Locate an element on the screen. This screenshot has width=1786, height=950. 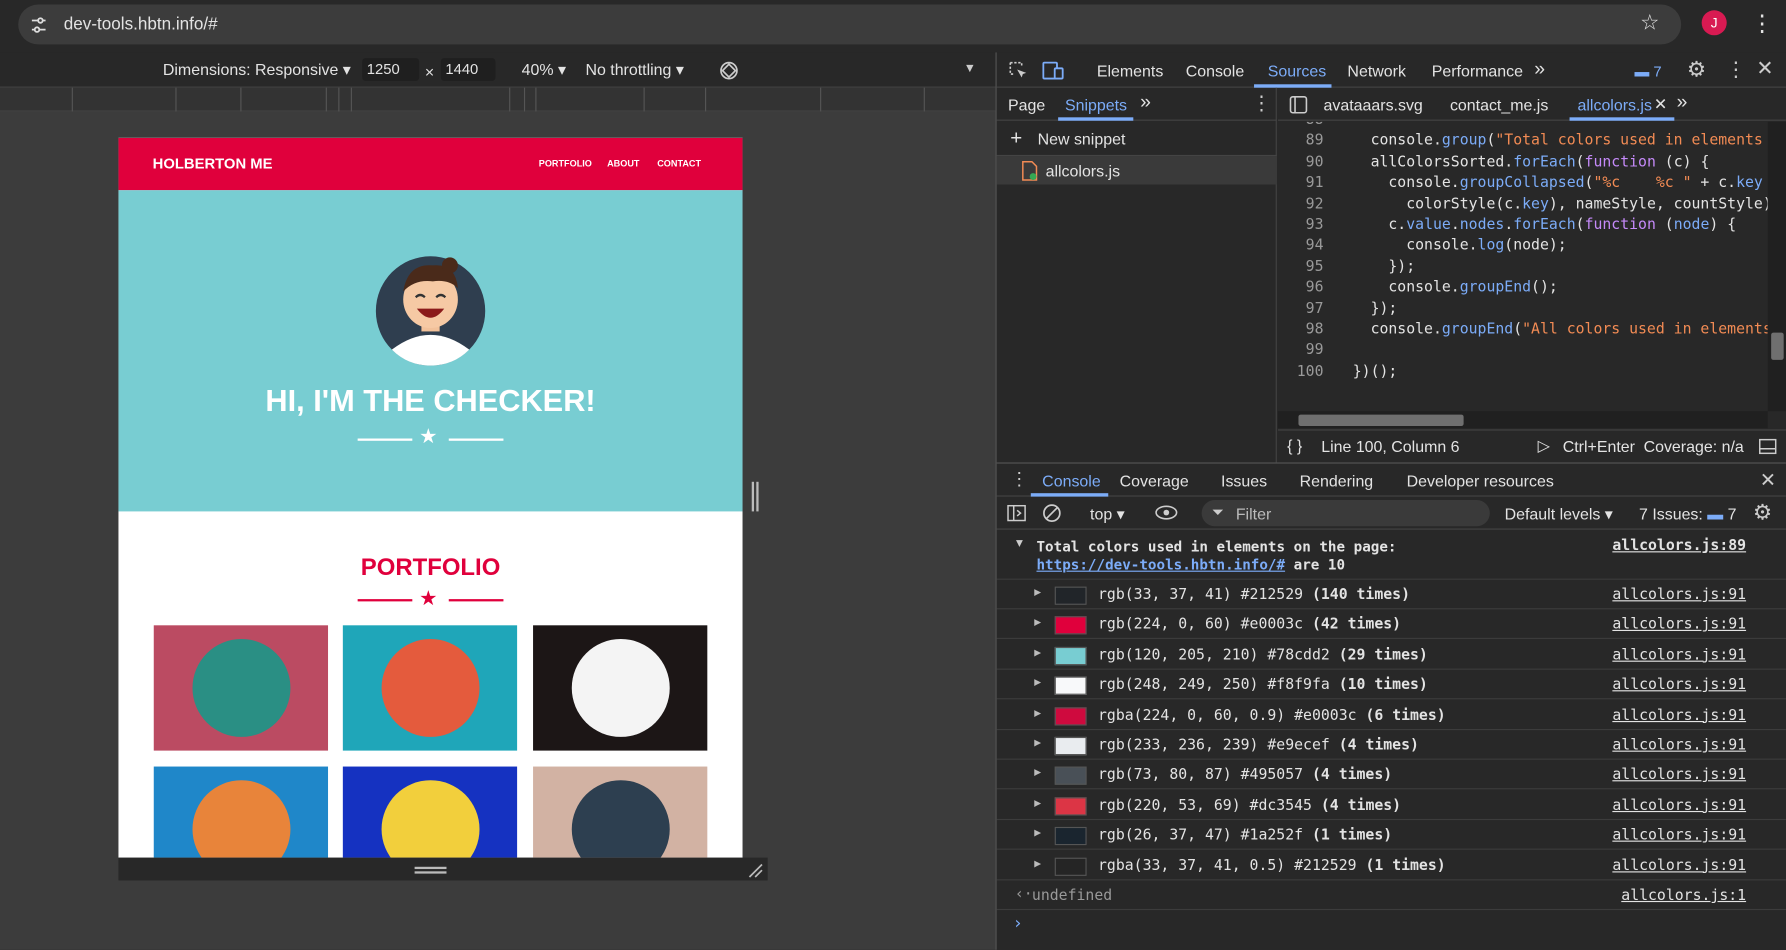
nav-tab-snippets: Snippets is located at coordinates (1096, 105).